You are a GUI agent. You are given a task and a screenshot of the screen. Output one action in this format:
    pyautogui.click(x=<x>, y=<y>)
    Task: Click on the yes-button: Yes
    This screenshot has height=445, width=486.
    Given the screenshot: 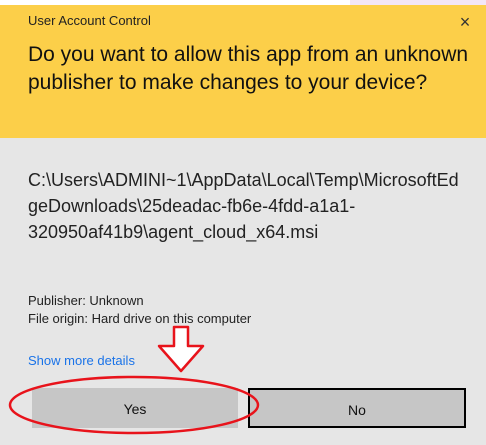 What is the action you would take?
    pyautogui.click(x=135, y=408)
    